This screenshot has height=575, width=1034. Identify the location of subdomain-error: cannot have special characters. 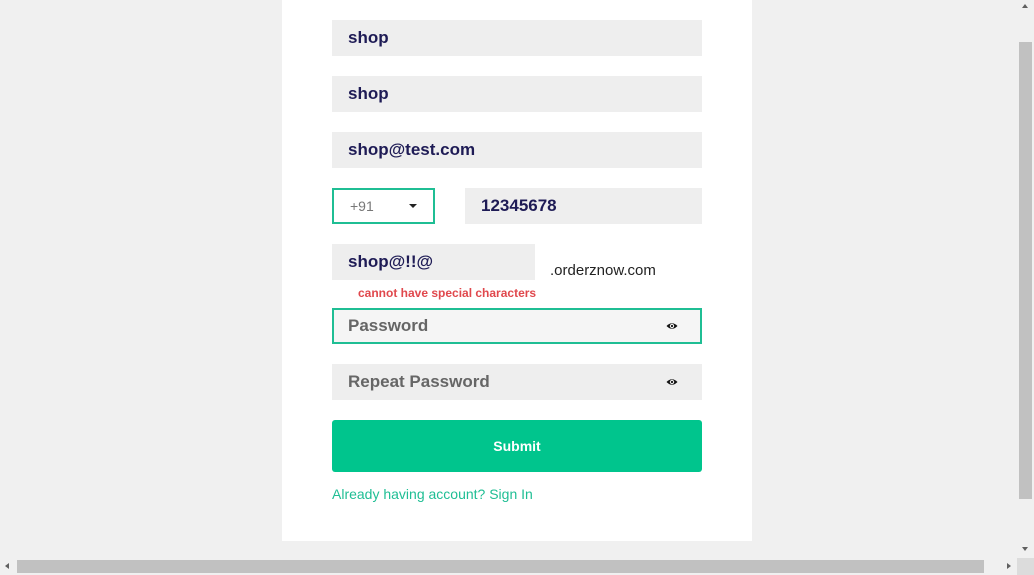
(447, 293).